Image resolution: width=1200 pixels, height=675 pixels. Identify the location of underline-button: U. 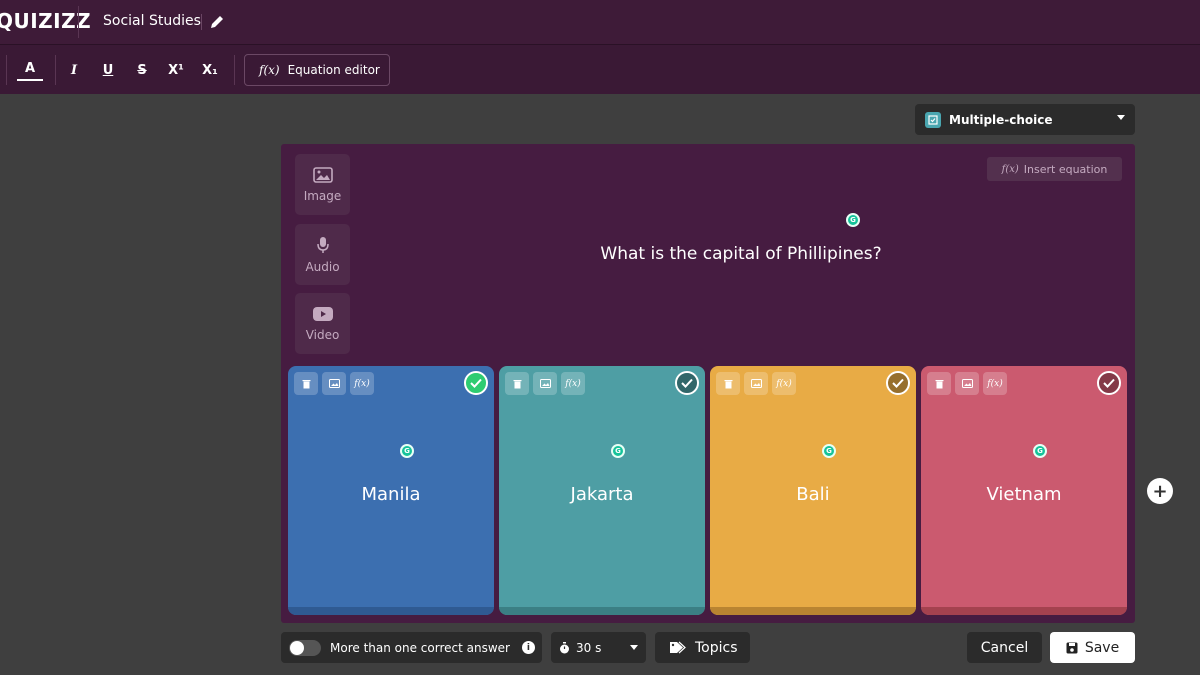
(108, 70).